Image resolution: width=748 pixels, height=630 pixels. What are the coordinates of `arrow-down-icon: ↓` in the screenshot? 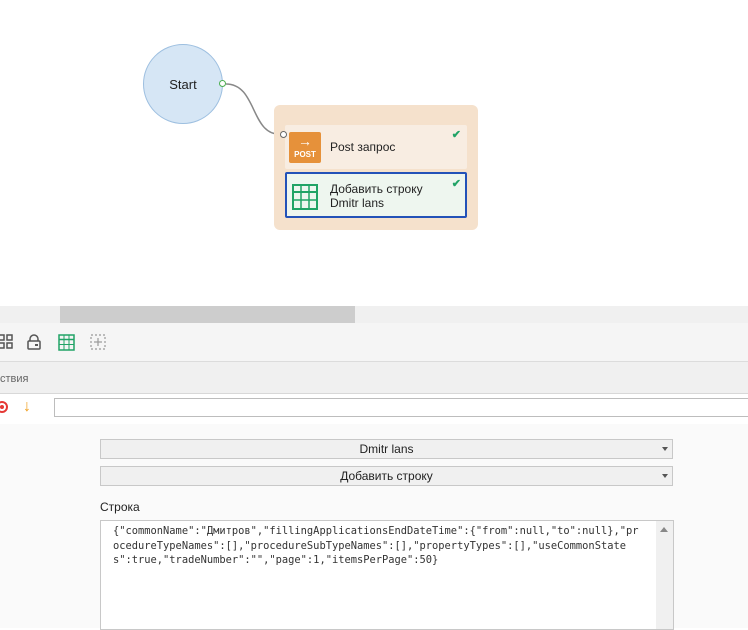 It's located at (27, 407).